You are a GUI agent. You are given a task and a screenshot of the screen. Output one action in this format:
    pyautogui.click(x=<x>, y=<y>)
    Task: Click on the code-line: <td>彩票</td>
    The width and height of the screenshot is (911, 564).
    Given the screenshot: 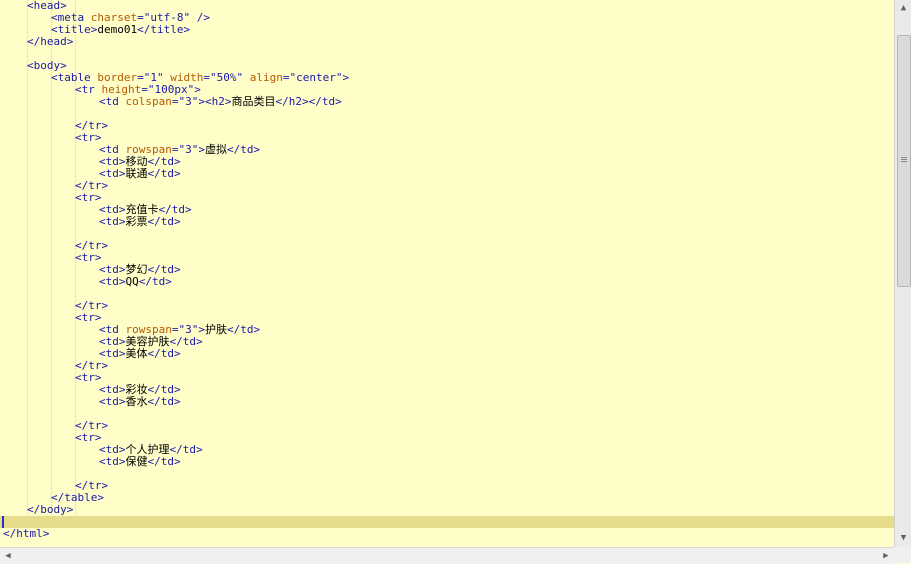 What is the action you would take?
    pyautogui.click(x=447, y=222)
    